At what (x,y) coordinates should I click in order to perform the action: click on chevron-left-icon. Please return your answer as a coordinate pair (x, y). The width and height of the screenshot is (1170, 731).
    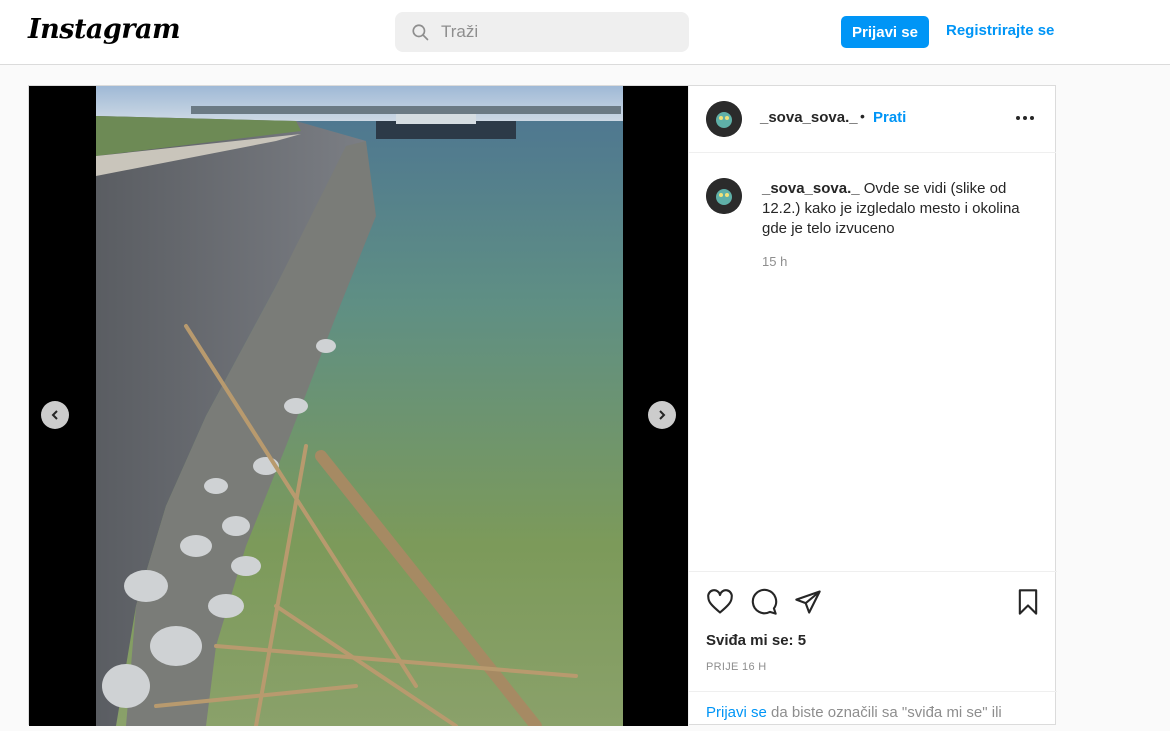
    Looking at the image, I should click on (54, 415).